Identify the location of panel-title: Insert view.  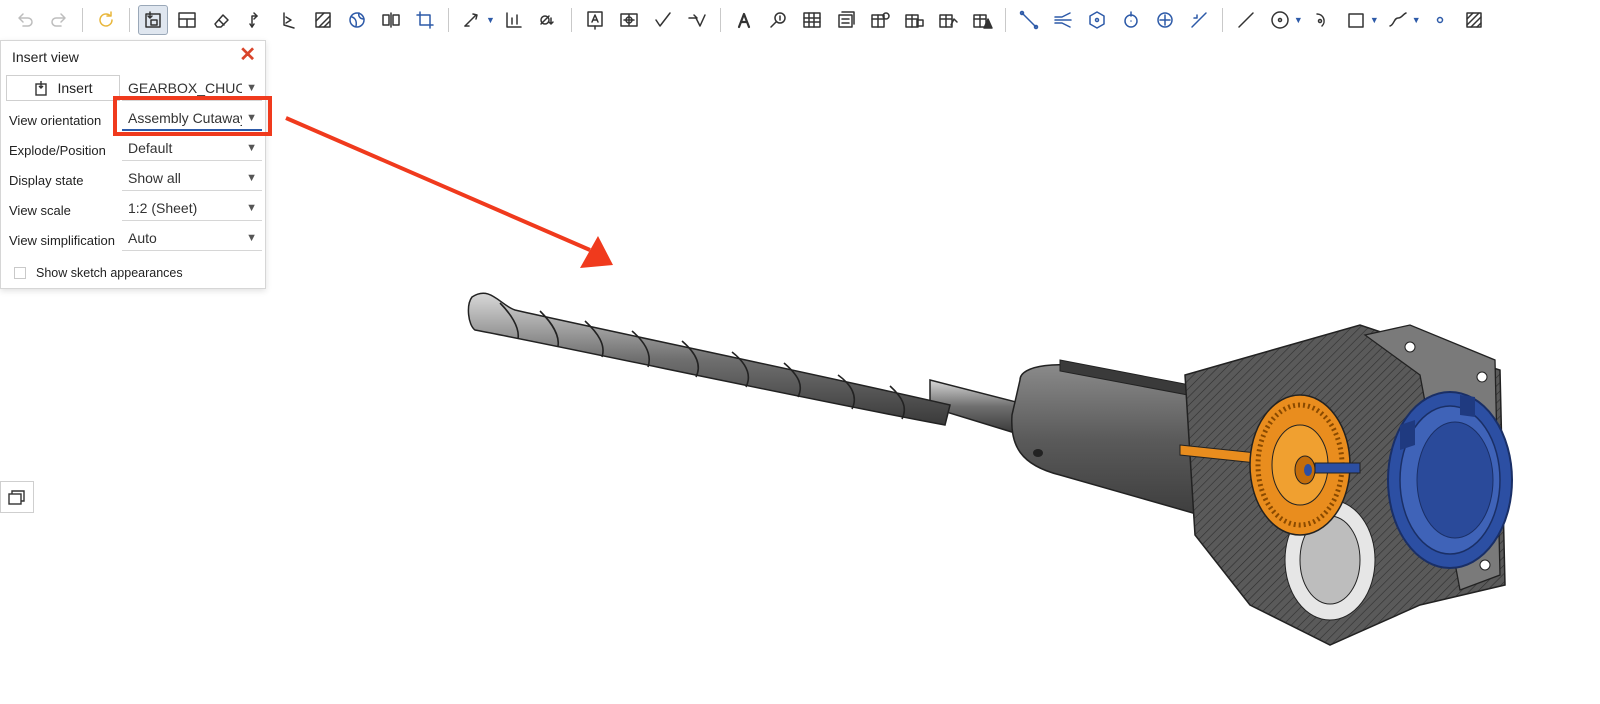
(45, 57).